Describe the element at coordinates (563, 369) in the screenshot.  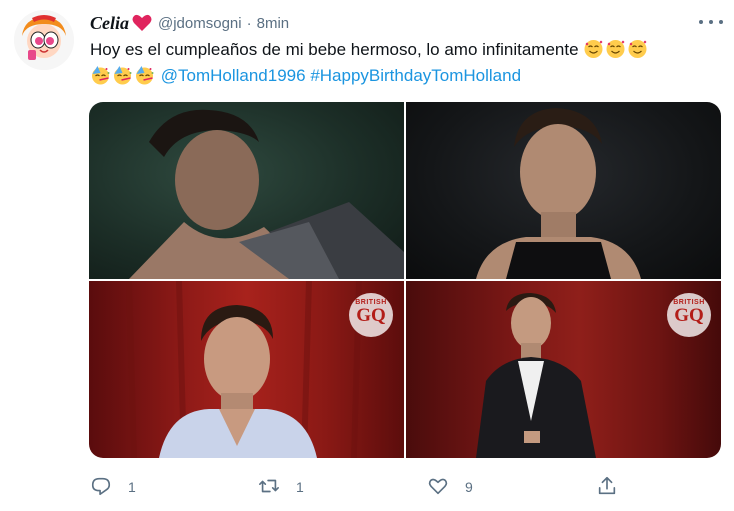
I see `photo-4: BRITISH GQ` at that location.